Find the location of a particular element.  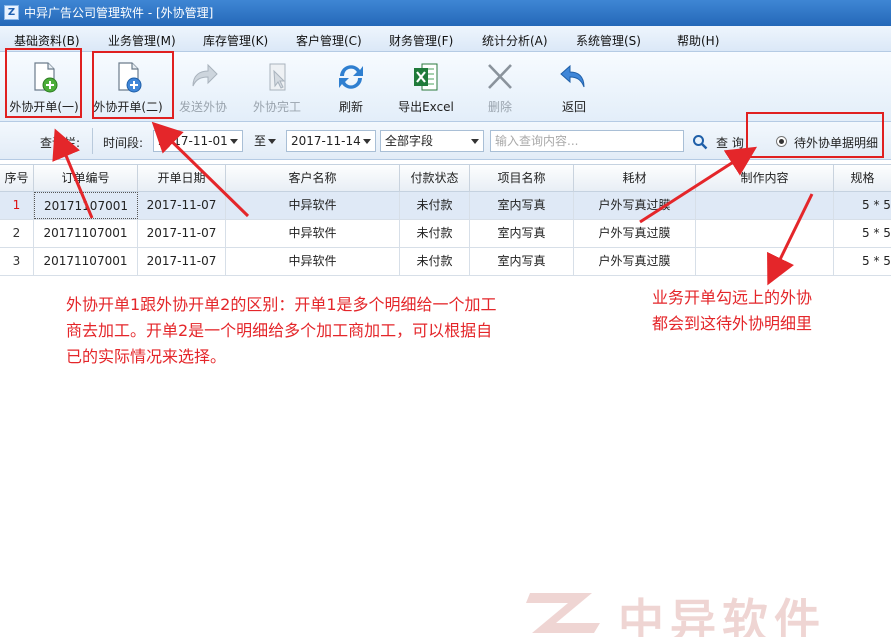

left-note-line-2: 商去加工。开单2是一个明细给多个加工商加工，可以根据自 is located at coordinates (279, 330).